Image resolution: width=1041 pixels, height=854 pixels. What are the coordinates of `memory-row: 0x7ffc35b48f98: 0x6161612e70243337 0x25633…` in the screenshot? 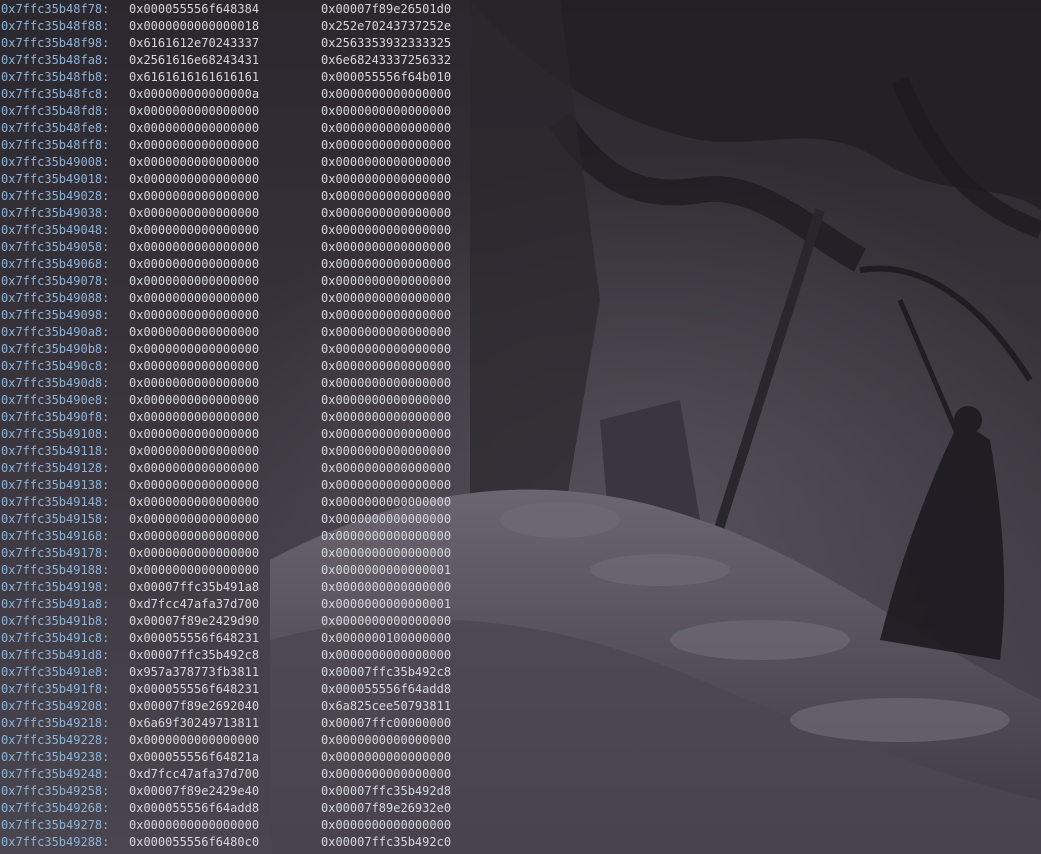 It's located at (520, 43).